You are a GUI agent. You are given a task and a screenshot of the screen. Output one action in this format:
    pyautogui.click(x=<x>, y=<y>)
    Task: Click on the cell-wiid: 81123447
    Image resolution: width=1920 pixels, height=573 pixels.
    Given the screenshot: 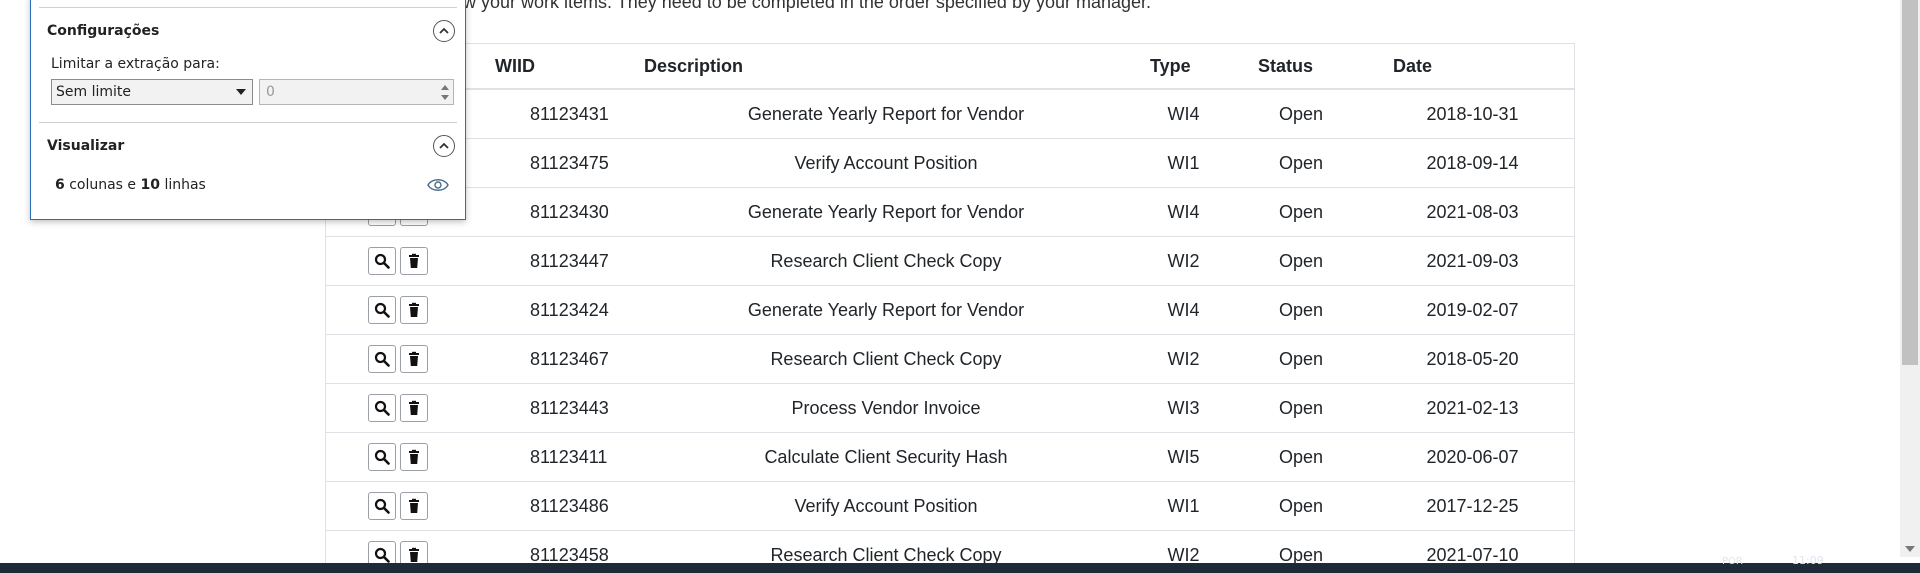 What is the action you would take?
    pyautogui.click(x=561, y=261)
    